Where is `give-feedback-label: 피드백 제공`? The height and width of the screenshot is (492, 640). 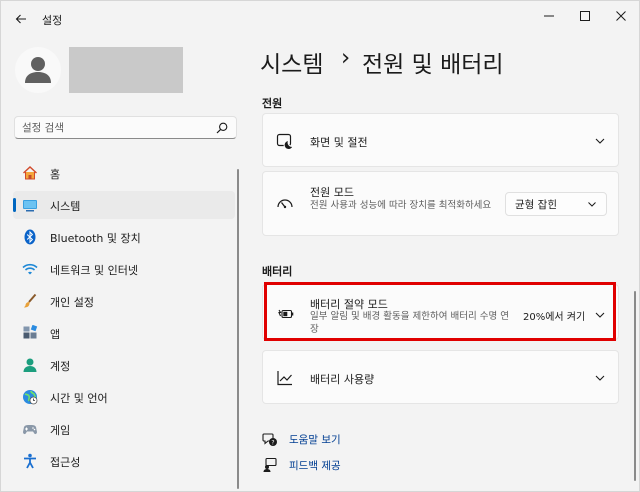
give-feedback-label: 피드백 제공 is located at coordinates (315, 466).